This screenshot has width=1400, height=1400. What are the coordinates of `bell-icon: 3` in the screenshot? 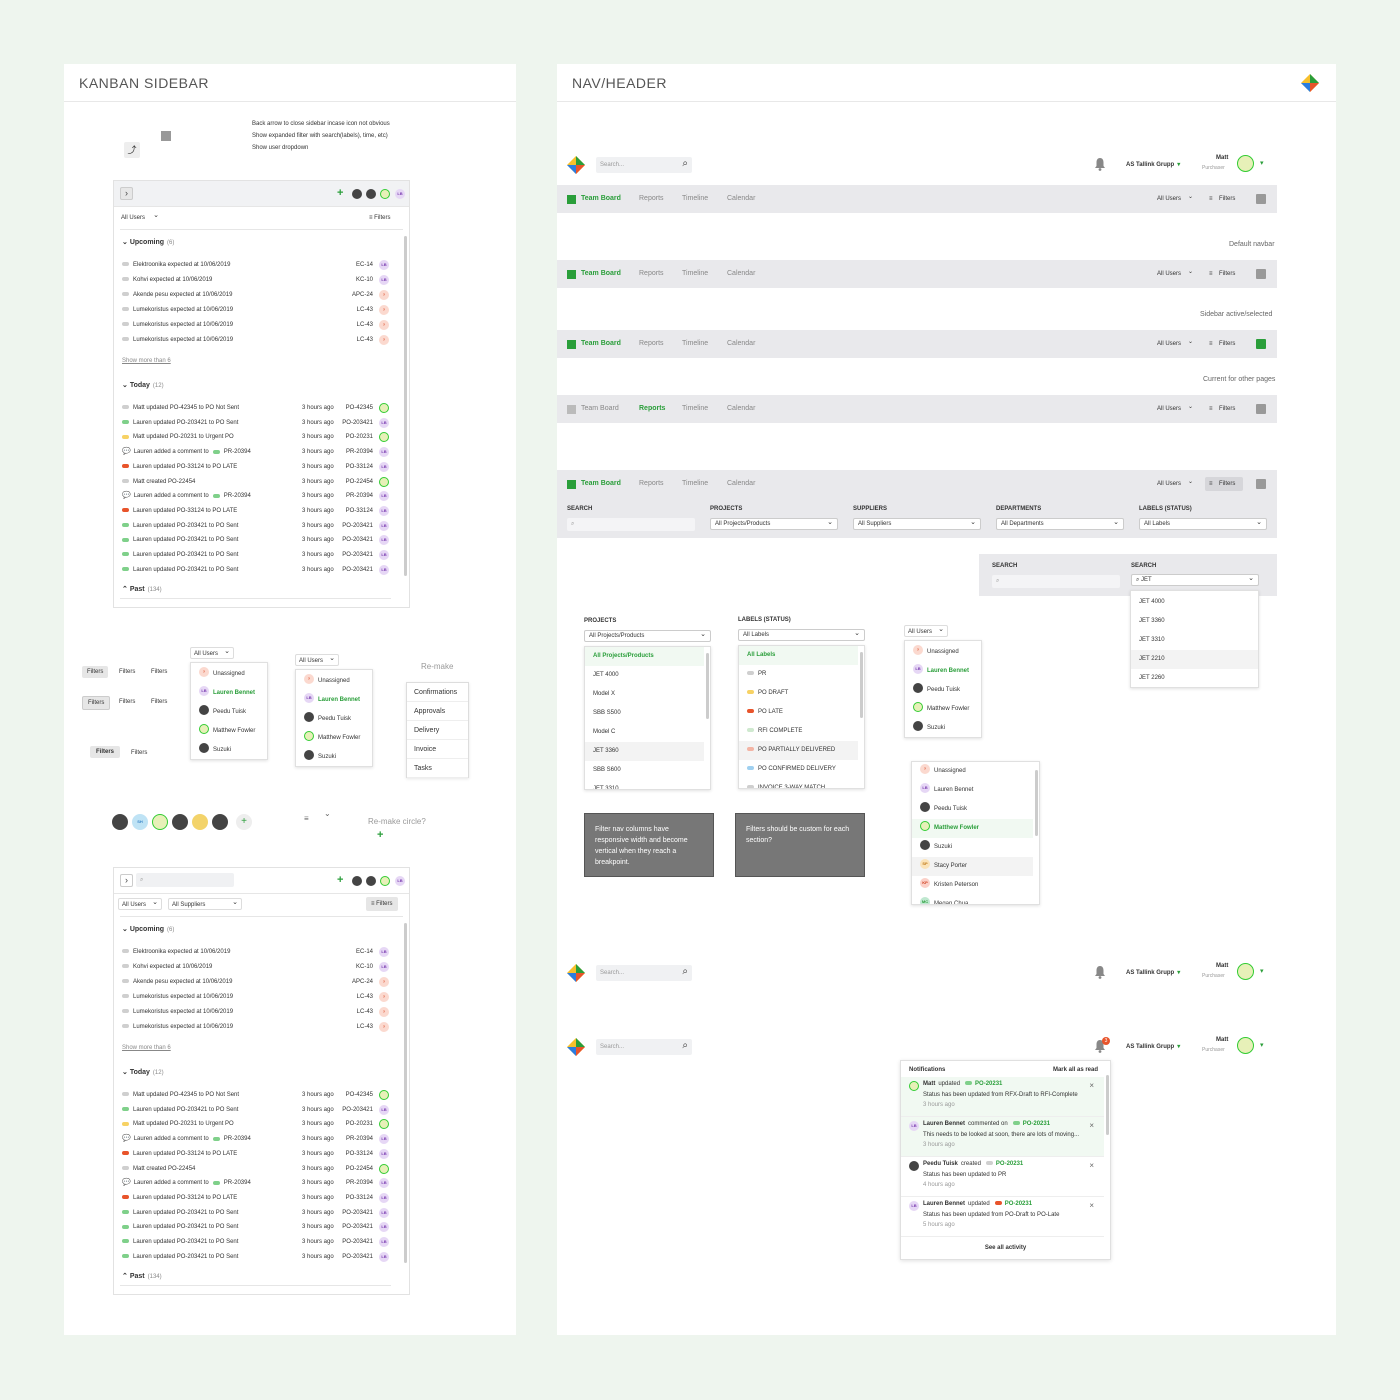 It's located at (1102, 1045).